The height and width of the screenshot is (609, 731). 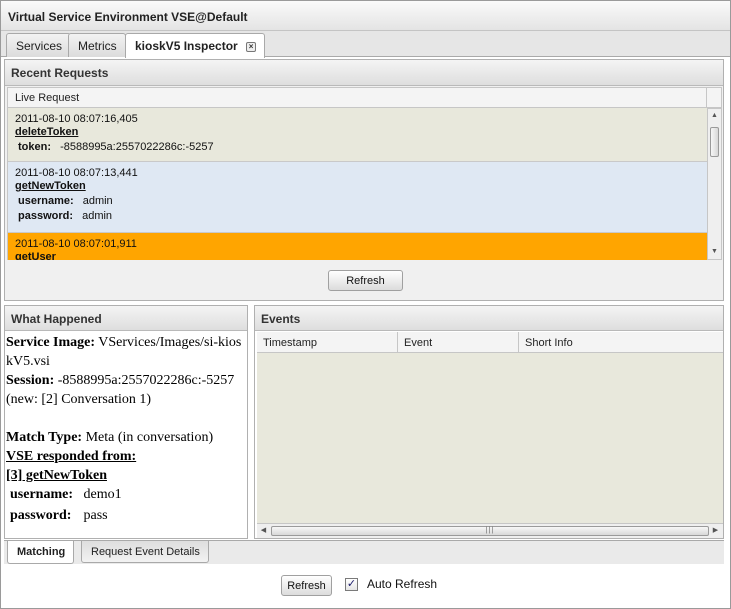 I want to click on request-timestamp: 2011-08-10 08:07:16,405, so click(x=76, y=119).